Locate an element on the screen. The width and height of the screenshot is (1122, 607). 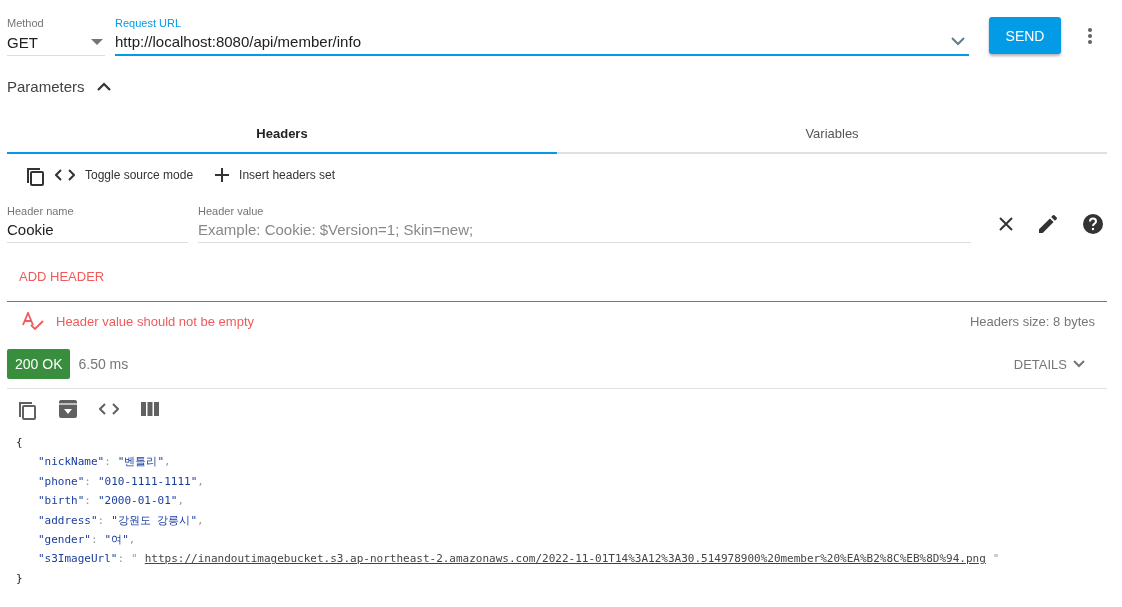
response-time: 6.50 ms is located at coordinates (103, 364).